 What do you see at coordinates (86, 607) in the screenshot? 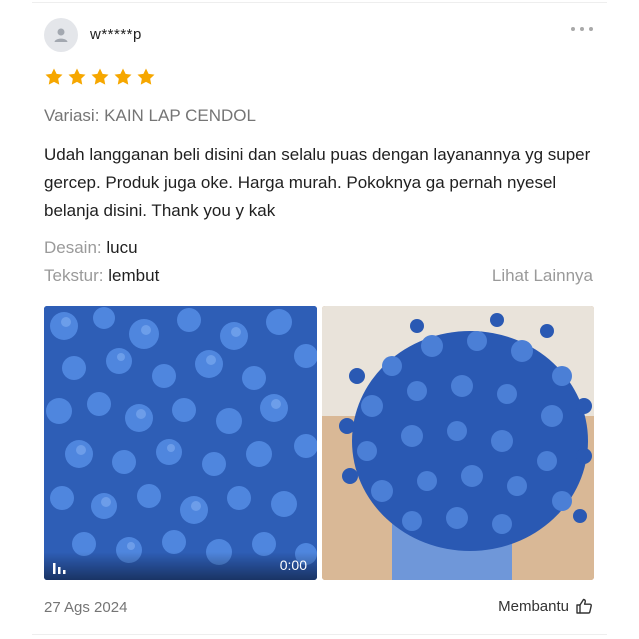
I see `review-date: 27 Ags 2024` at bounding box center [86, 607].